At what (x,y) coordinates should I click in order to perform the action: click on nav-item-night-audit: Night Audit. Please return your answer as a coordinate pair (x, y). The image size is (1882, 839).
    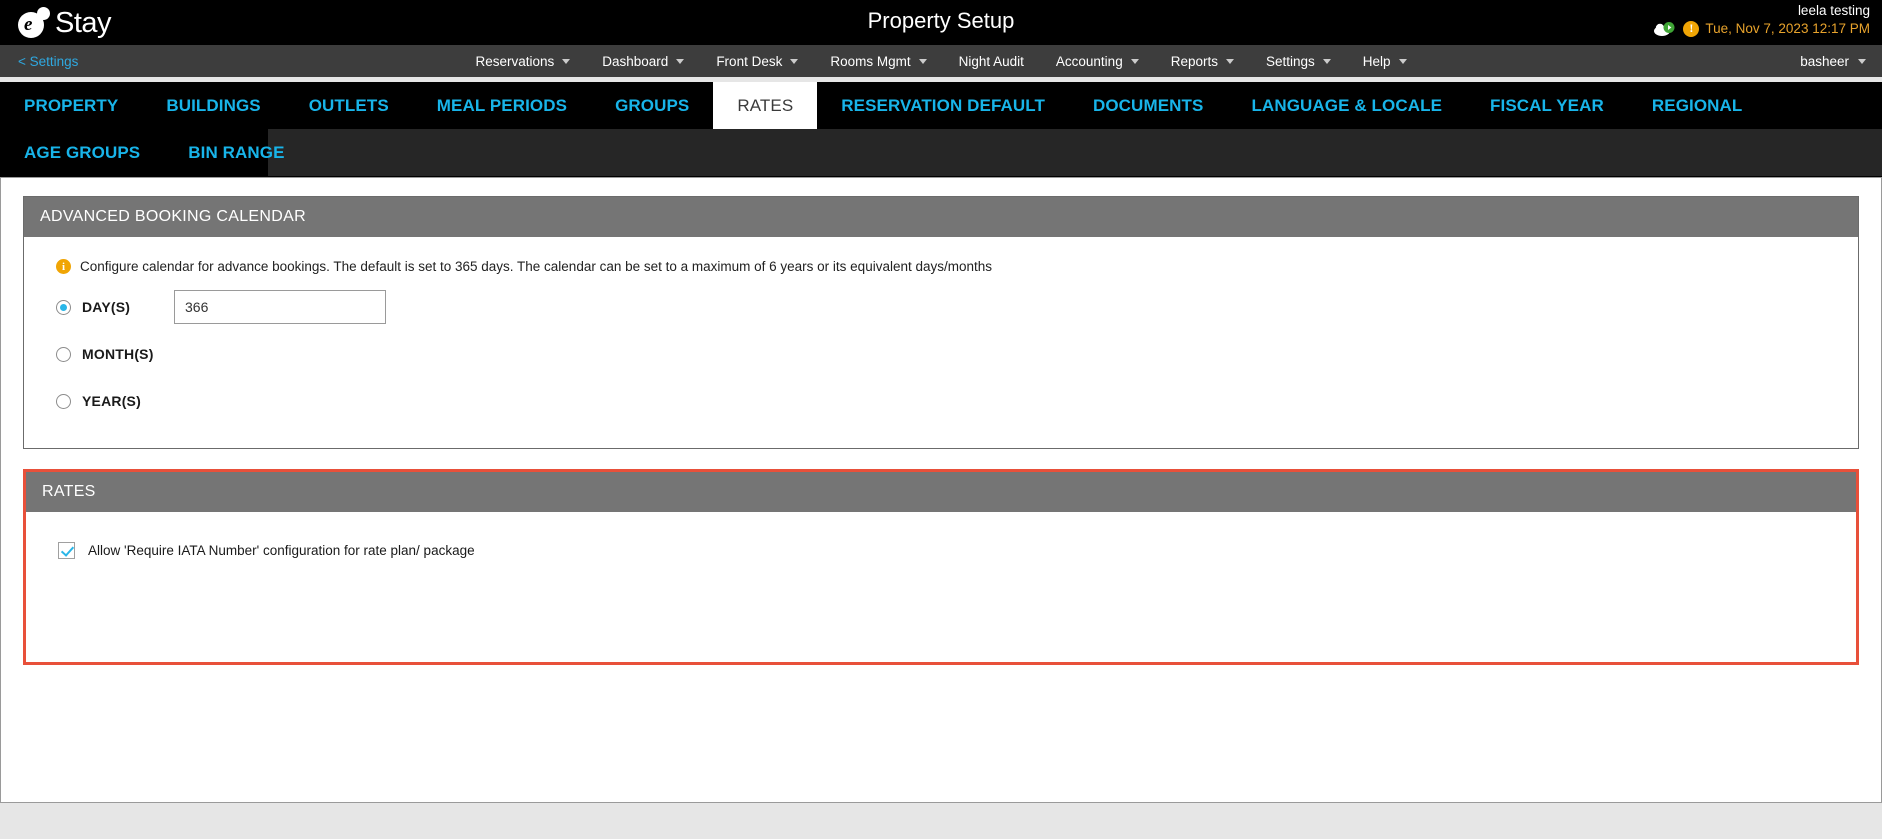
    Looking at the image, I should click on (991, 61).